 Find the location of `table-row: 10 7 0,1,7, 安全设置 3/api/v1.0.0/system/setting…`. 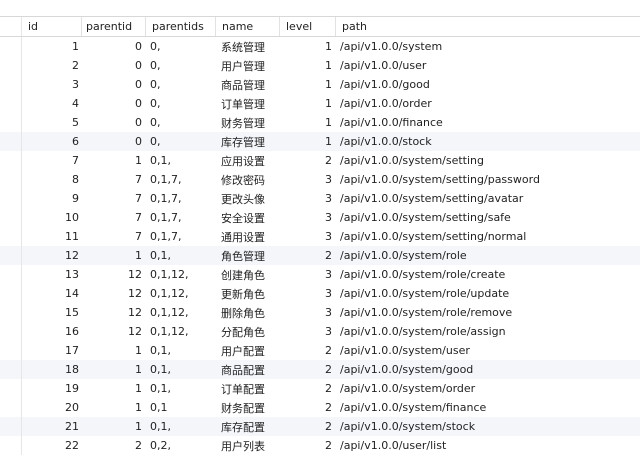

table-row: 10 7 0,1,7, 安全设置 3/api/v1.0.0/system/setting… is located at coordinates (320, 217).